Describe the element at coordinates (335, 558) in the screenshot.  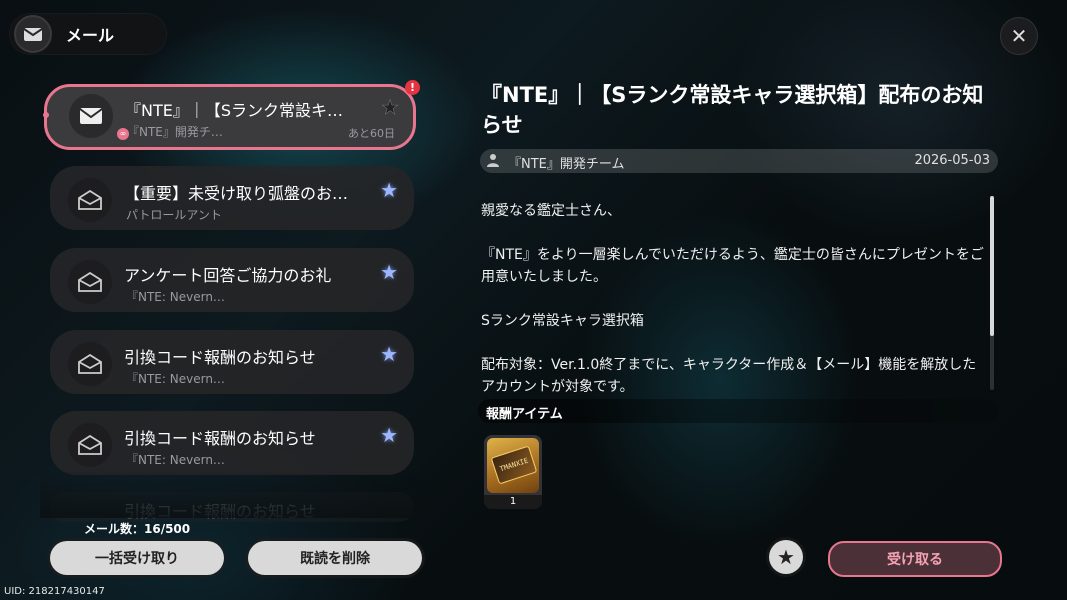
I see `delete-read-button: 既読を削除` at that location.